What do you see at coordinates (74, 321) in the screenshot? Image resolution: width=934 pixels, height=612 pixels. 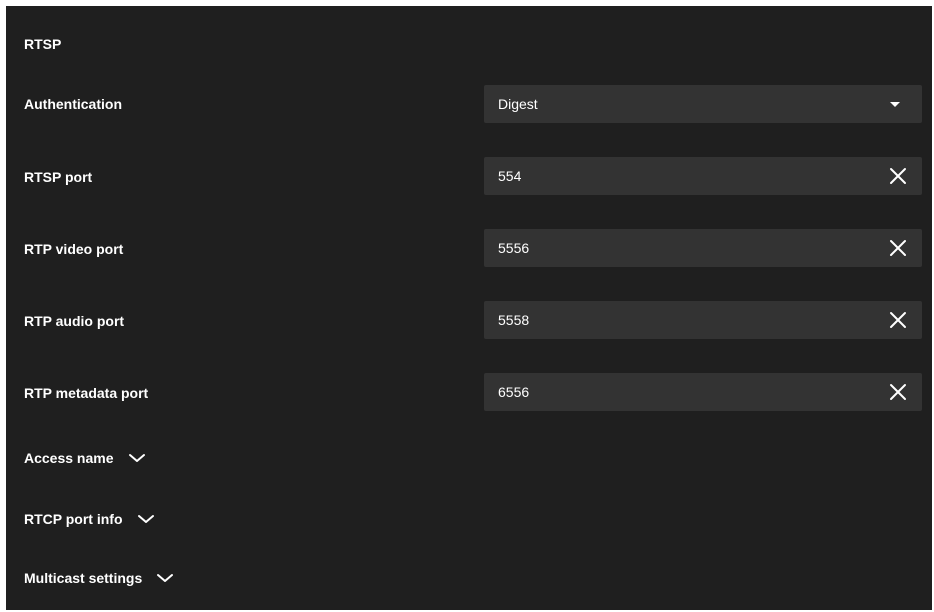 I see `rtp-audio-port-label: RTP audio port` at bounding box center [74, 321].